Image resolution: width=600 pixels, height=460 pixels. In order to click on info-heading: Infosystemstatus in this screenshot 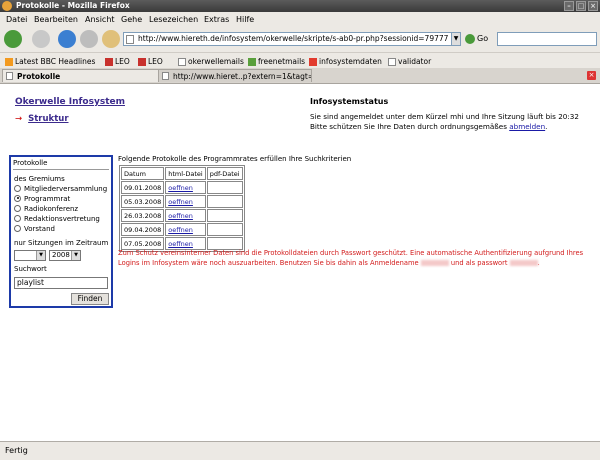, I will do `click(349, 101)`.